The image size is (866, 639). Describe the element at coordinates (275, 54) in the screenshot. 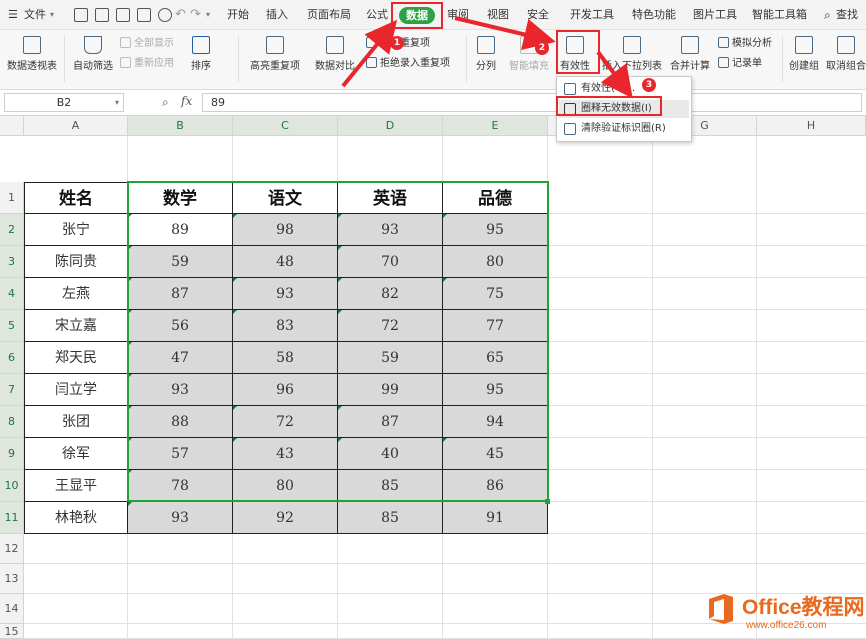

I see `highlight-duplicates-button: 高亮重复项` at that location.